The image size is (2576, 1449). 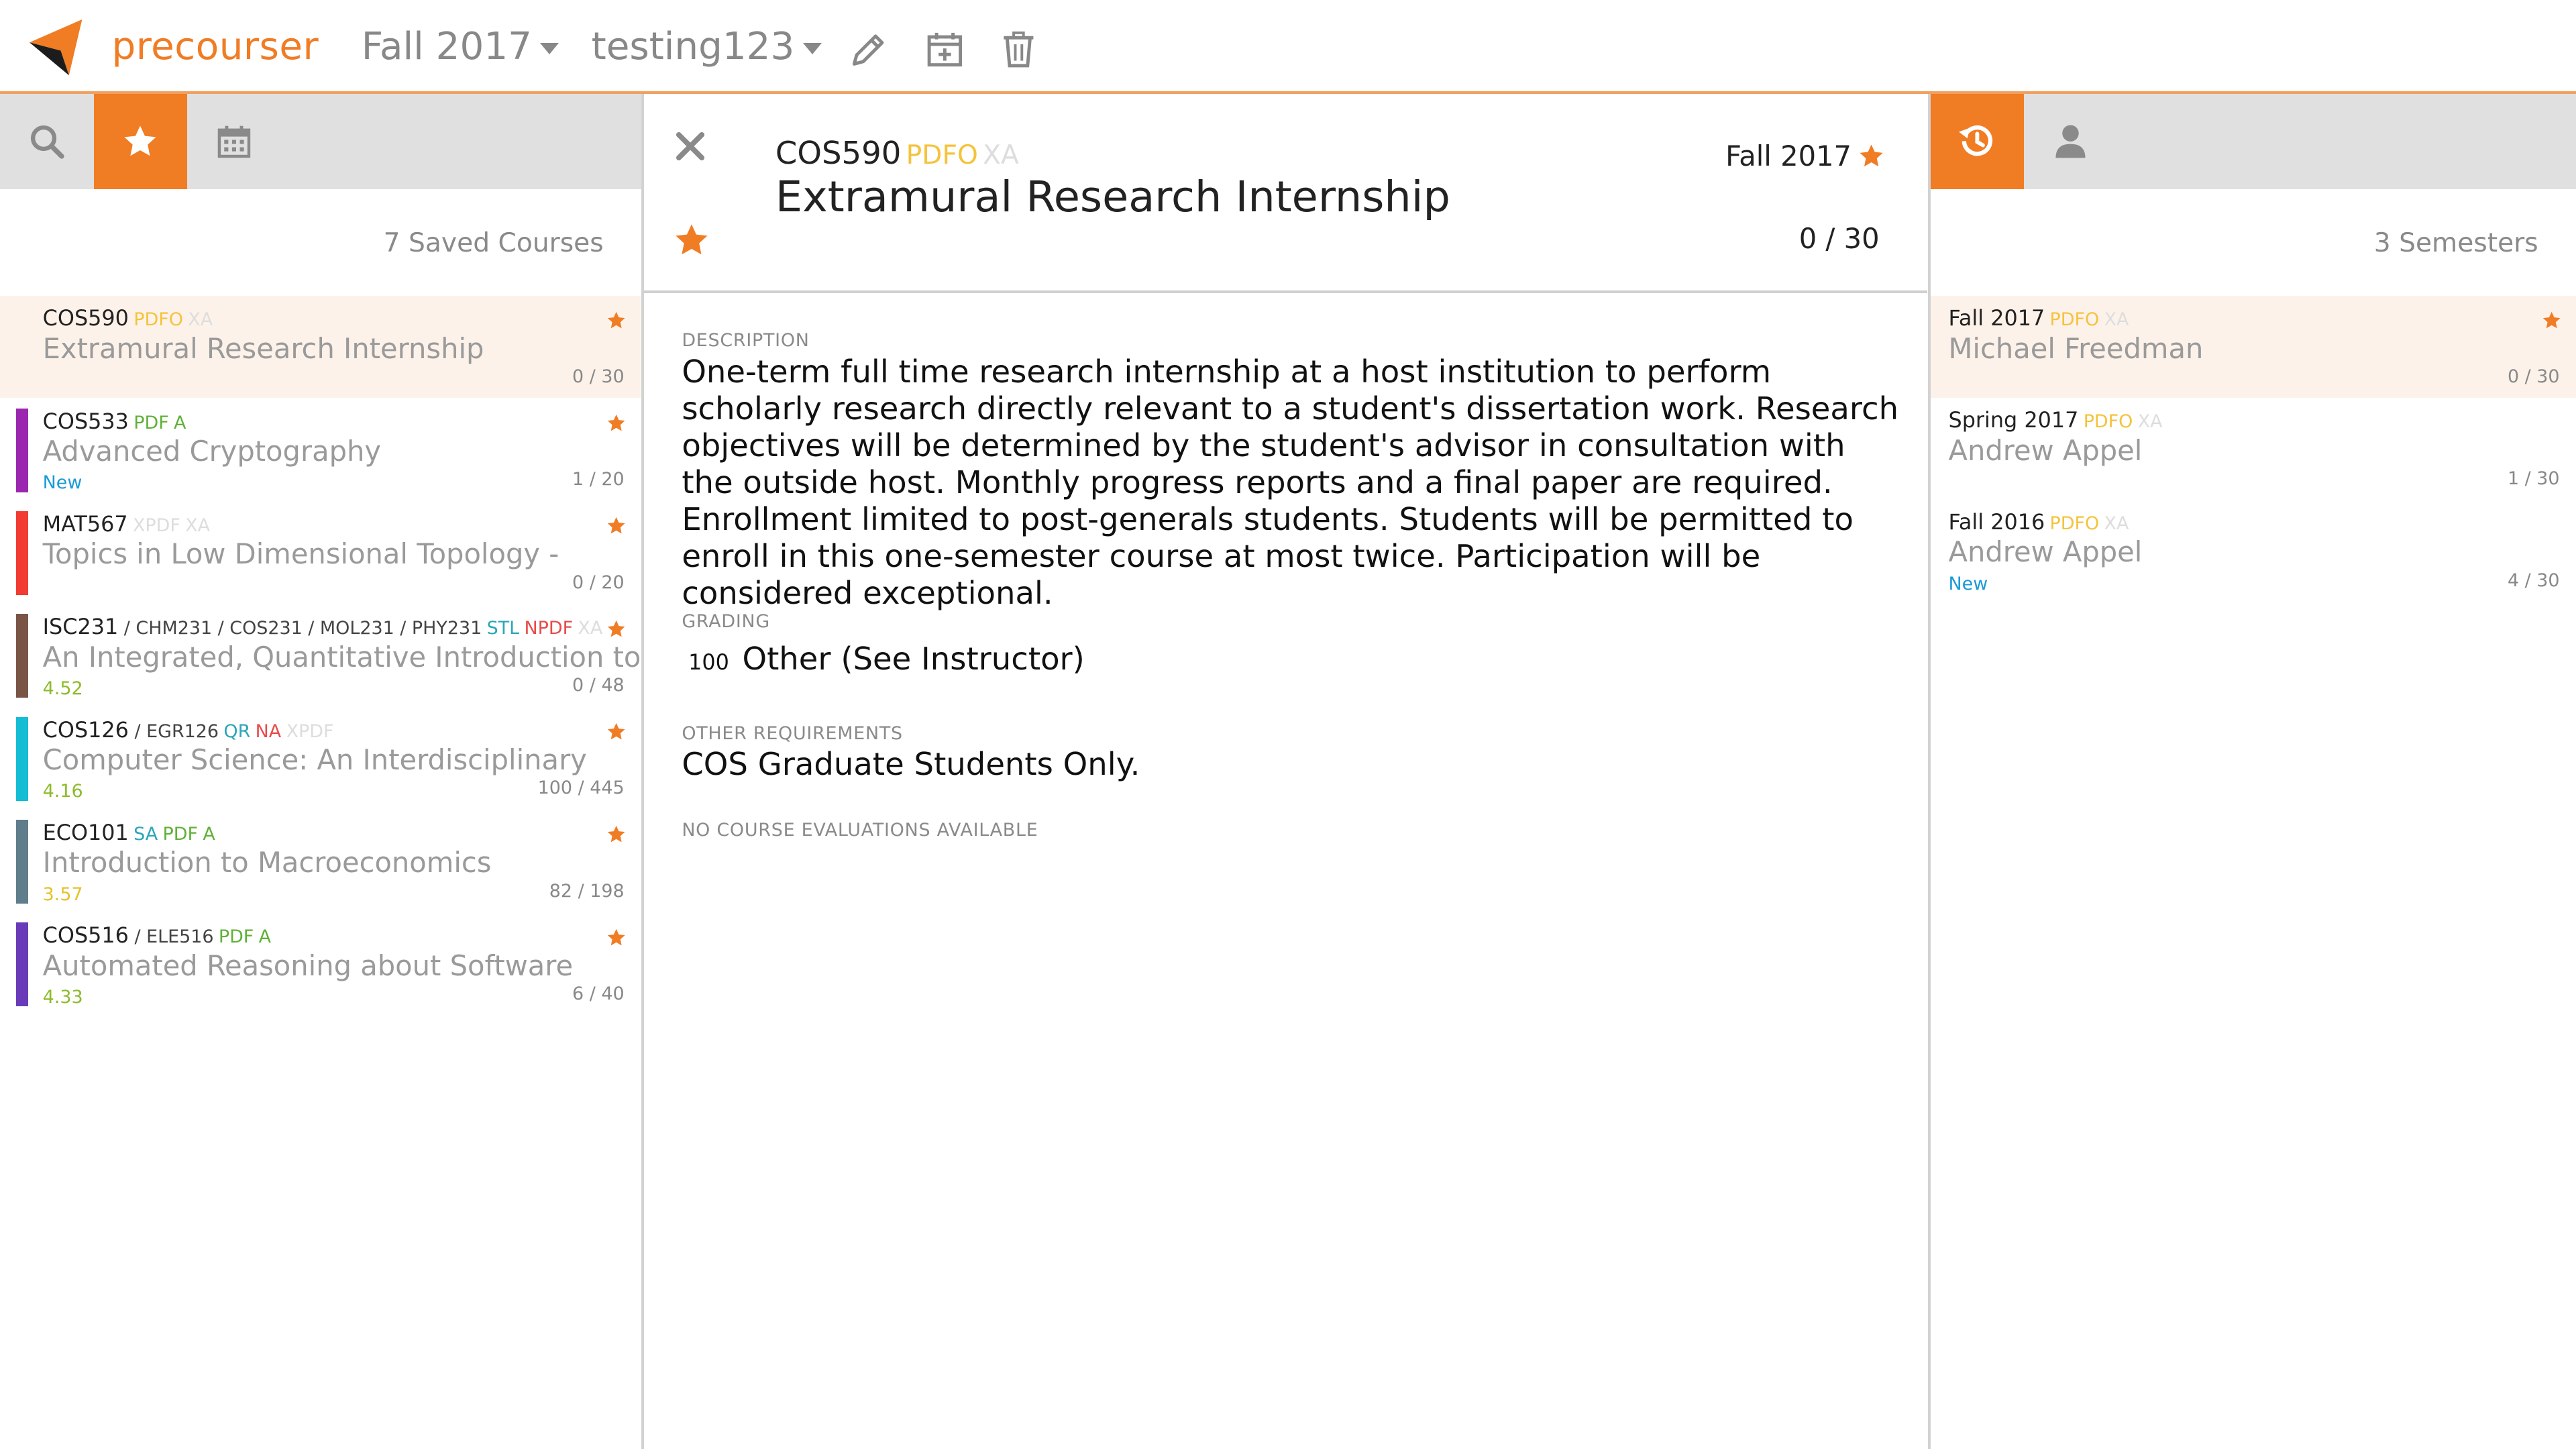 What do you see at coordinates (145, 834) in the screenshot?
I see `course-tag: SA` at bounding box center [145, 834].